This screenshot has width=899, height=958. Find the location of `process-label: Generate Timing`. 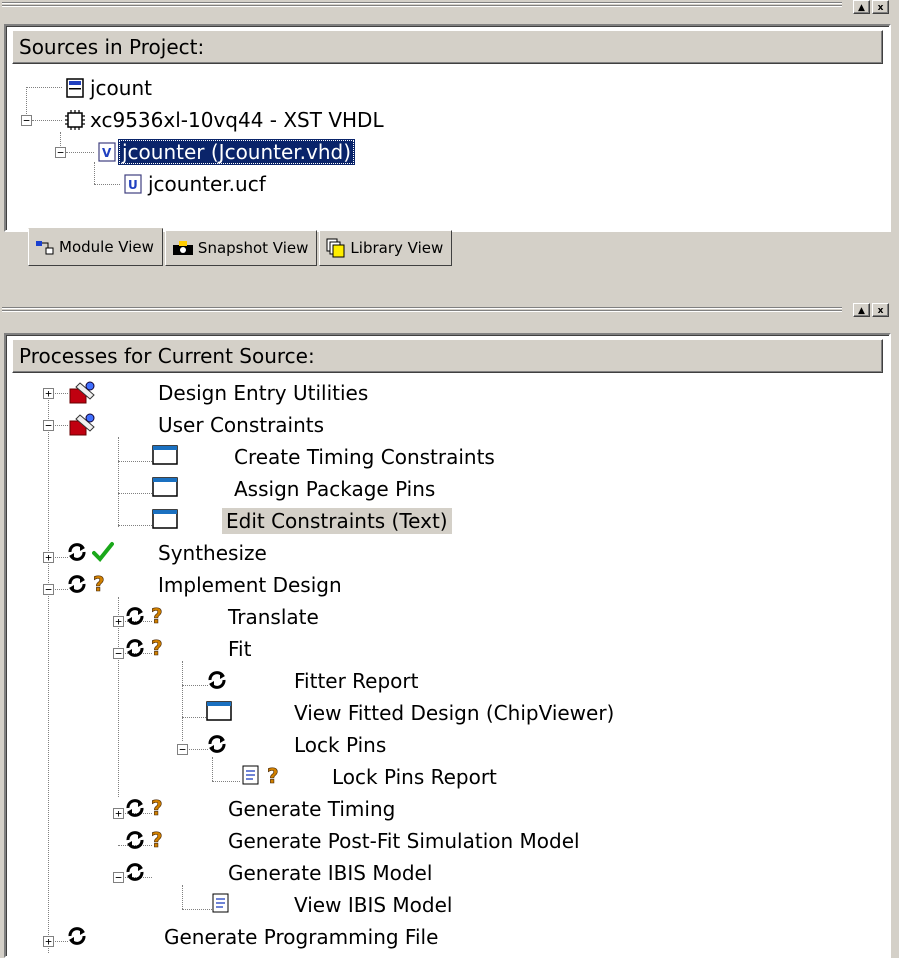

process-label: Generate Timing is located at coordinates (312, 809).